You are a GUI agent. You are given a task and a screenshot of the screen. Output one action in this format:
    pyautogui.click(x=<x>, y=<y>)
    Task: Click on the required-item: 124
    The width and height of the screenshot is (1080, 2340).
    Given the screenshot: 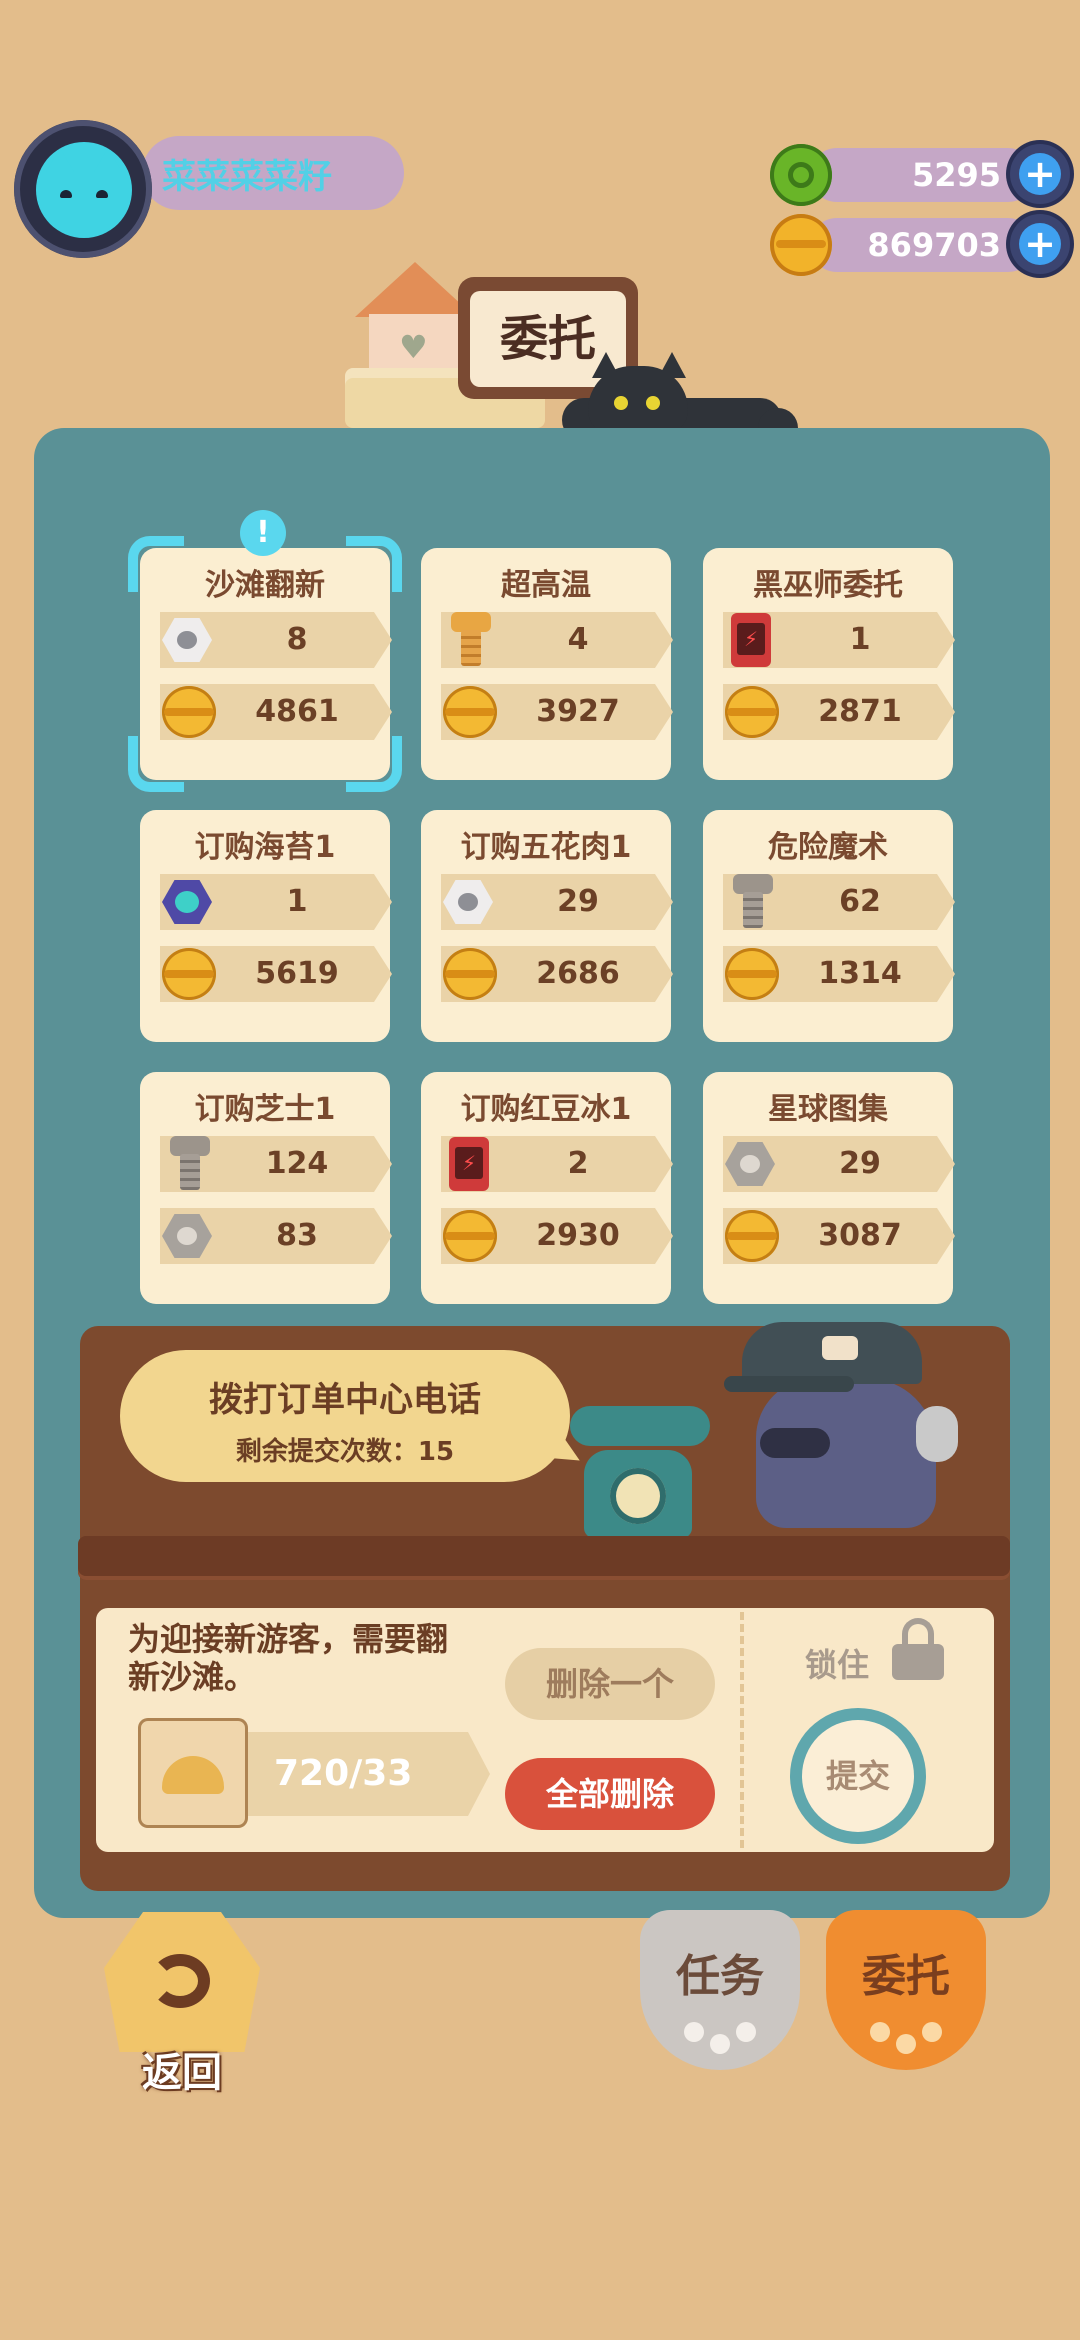 What is the action you would take?
    pyautogui.click(x=276, y=1164)
    